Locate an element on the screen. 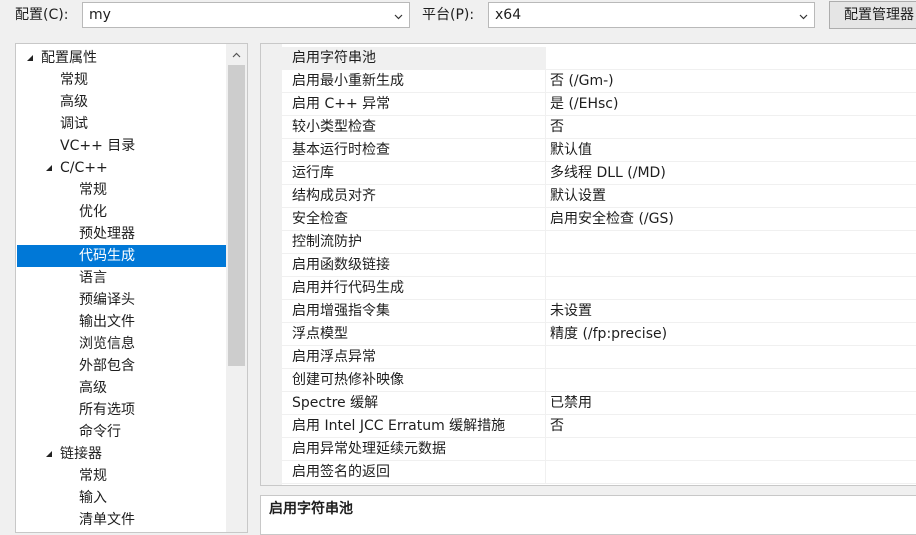 Image resolution: width=916 pixels, height=535 pixels. platform-dropdown: x64 is located at coordinates (651, 15).